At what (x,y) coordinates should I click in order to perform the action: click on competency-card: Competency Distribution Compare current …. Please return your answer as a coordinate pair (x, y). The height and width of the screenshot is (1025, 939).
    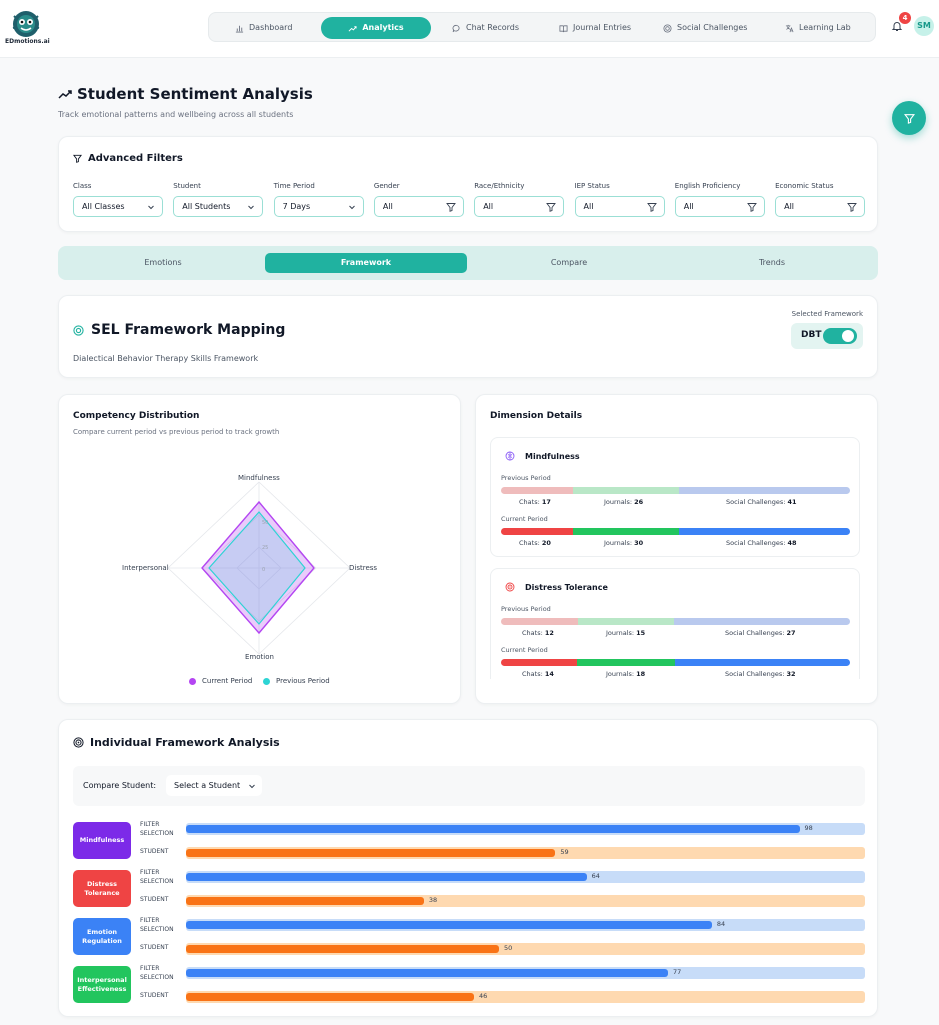
    Looking at the image, I should click on (259, 549).